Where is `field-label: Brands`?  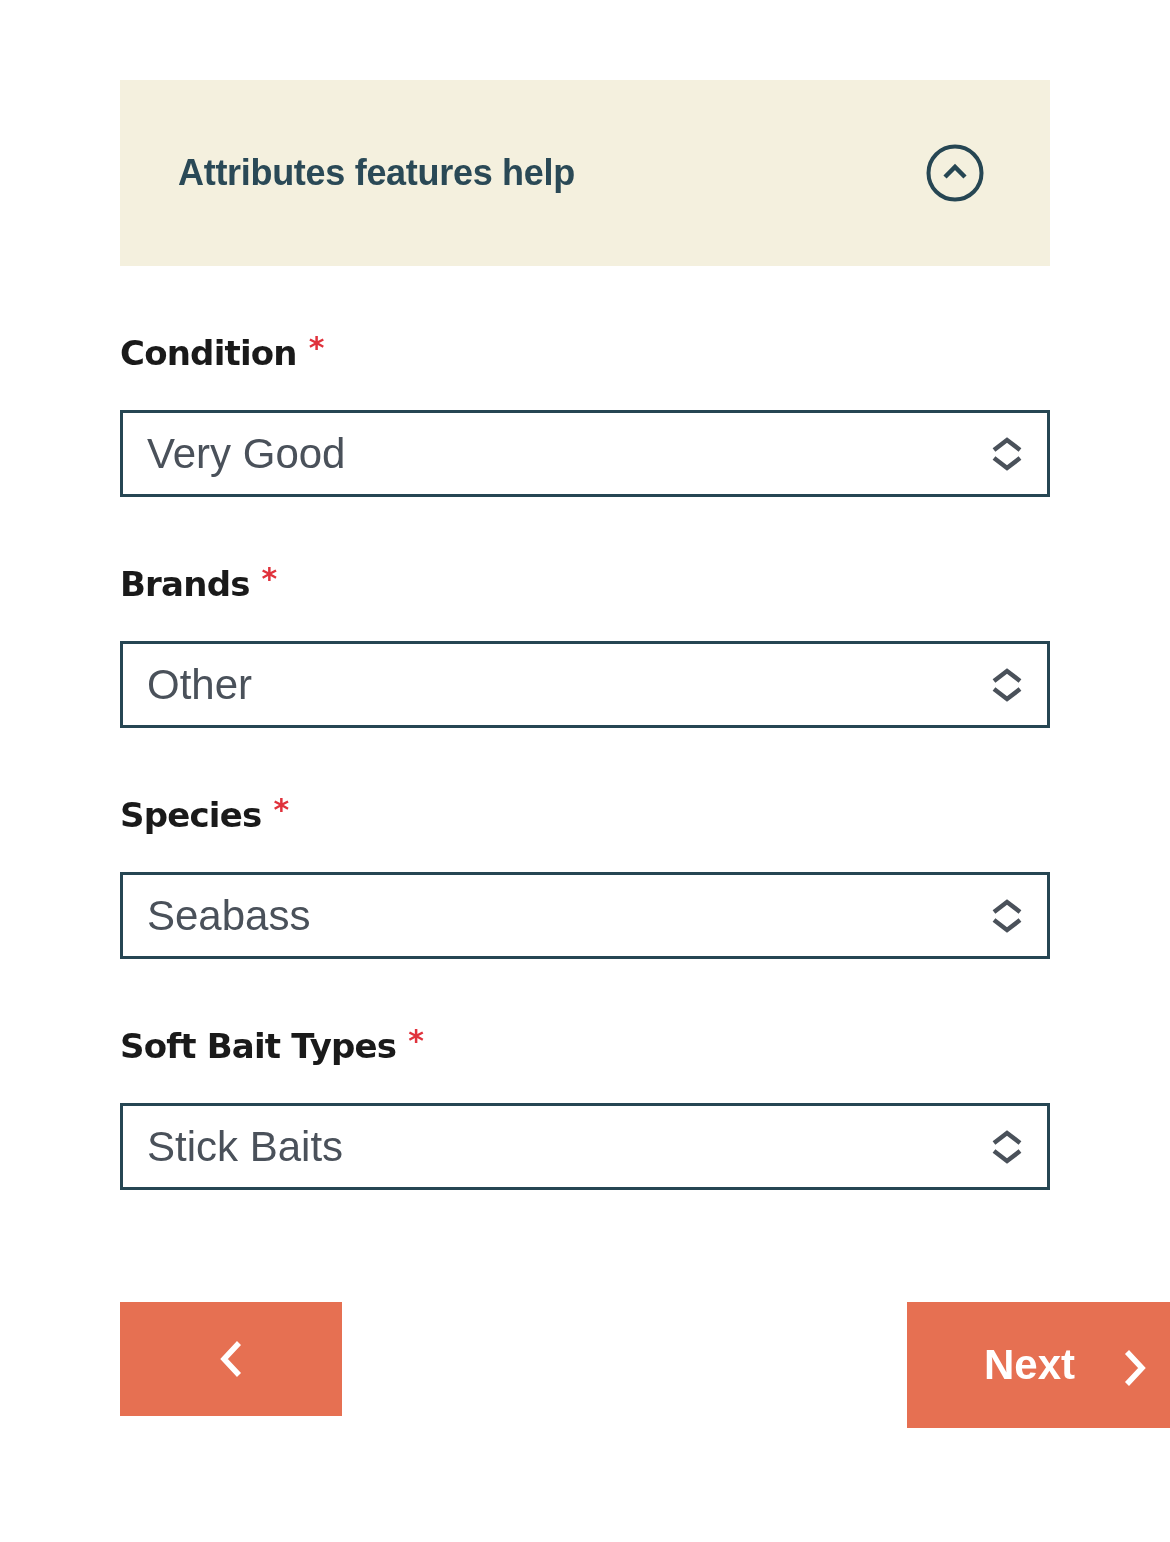 field-label: Brands is located at coordinates (185, 584).